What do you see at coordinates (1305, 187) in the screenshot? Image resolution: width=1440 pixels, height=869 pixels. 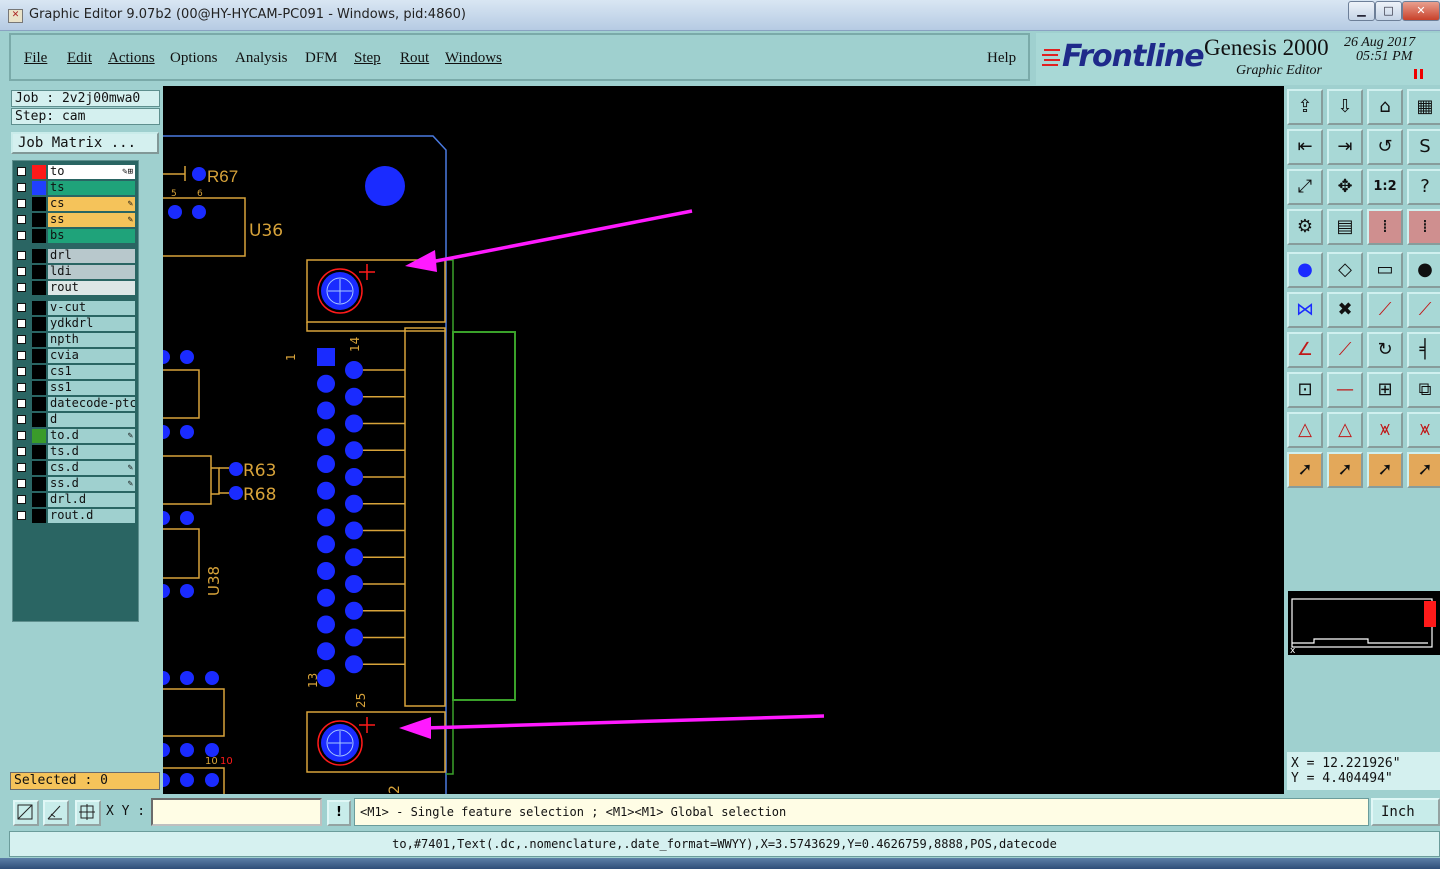 I see `tool-button: ⤢` at bounding box center [1305, 187].